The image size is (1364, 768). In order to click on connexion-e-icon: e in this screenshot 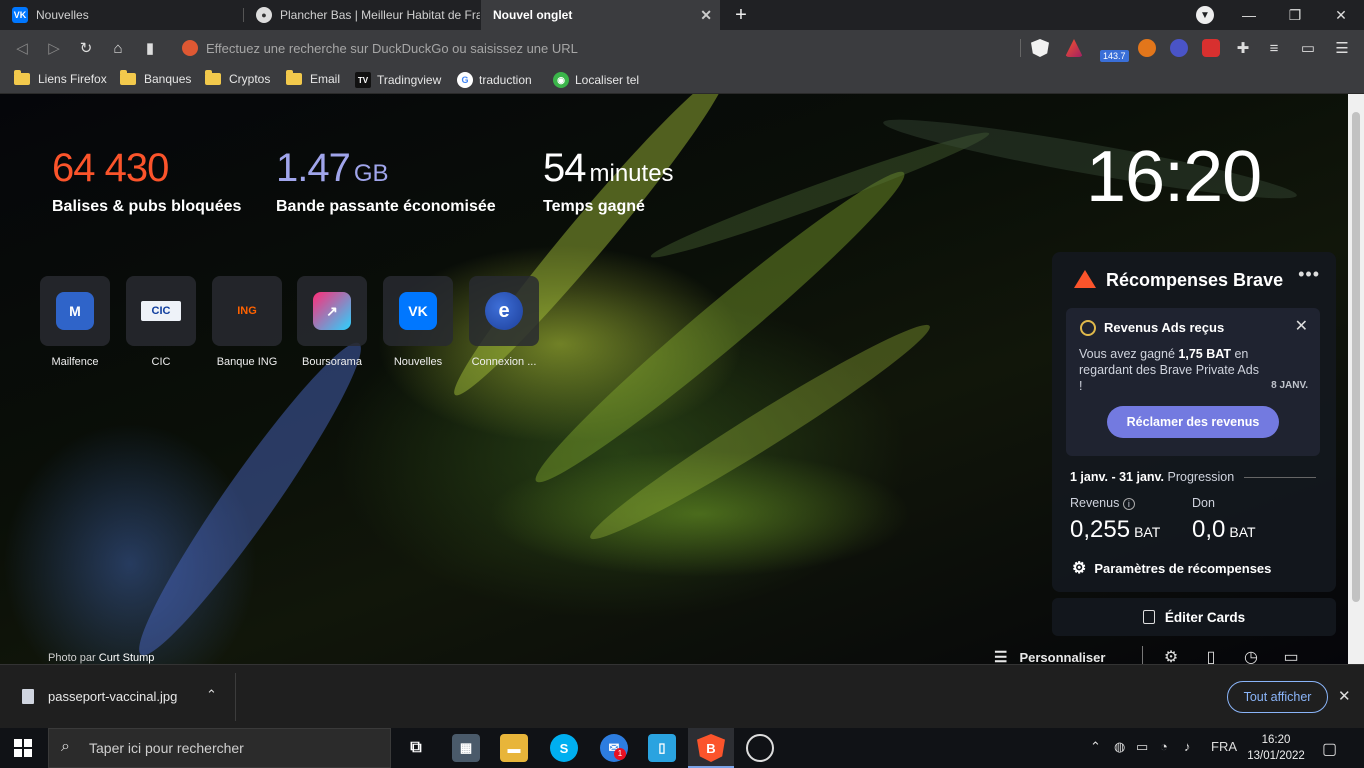, I will do `click(504, 311)`.